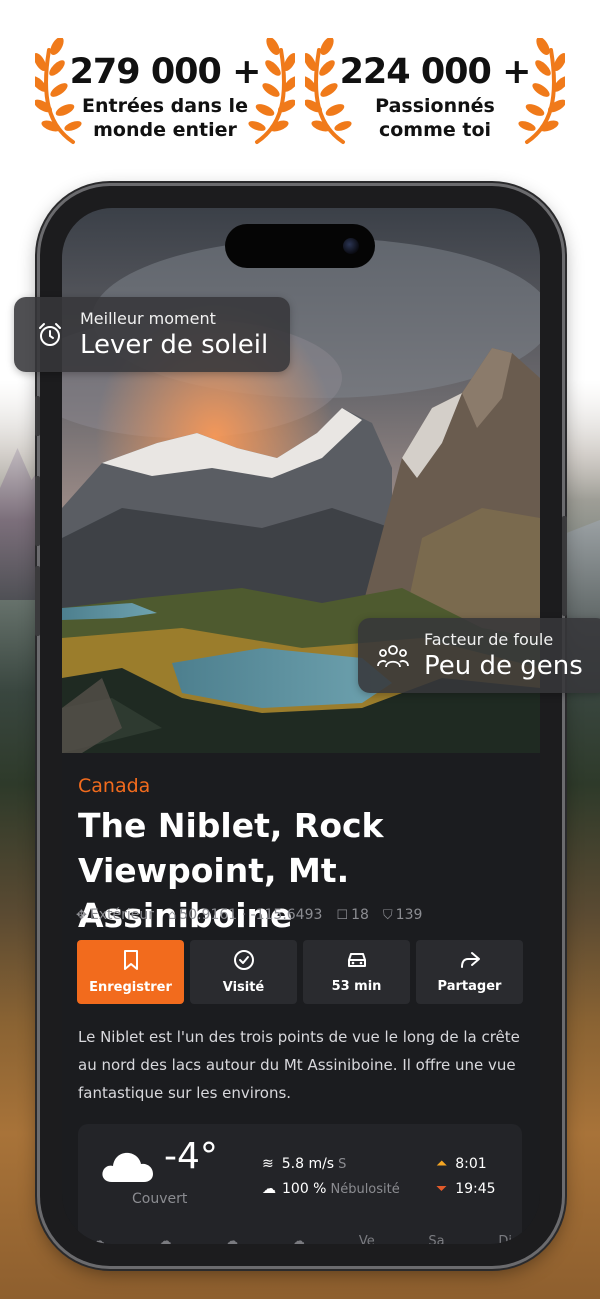  Describe the element at coordinates (366, 1239) in the screenshot. I see `forecast-day: Ve` at that location.